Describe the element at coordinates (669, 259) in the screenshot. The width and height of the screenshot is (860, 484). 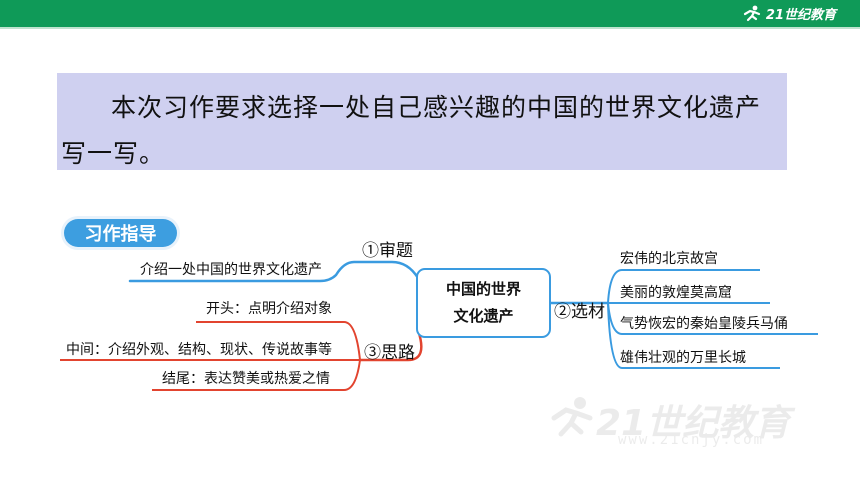
I see `material-item-1: 宏伟的北京故宫` at that location.